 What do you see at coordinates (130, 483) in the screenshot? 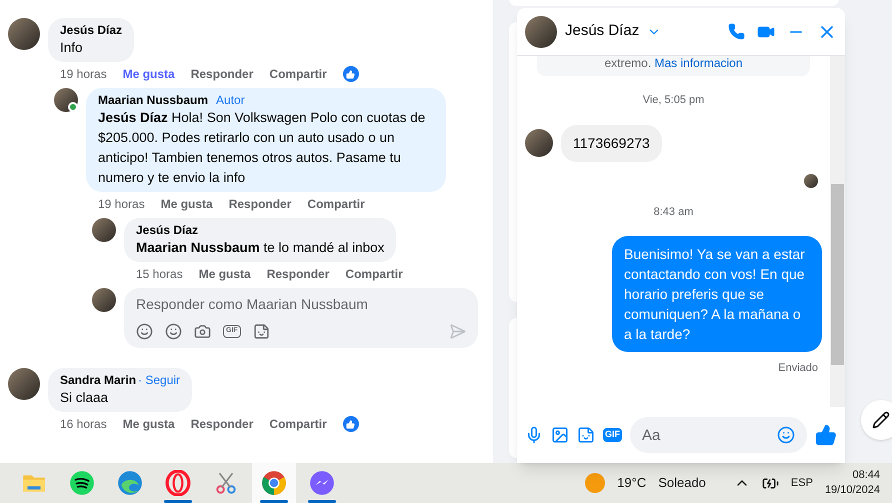
I see `edge-browser-icon` at bounding box center [130, 483].